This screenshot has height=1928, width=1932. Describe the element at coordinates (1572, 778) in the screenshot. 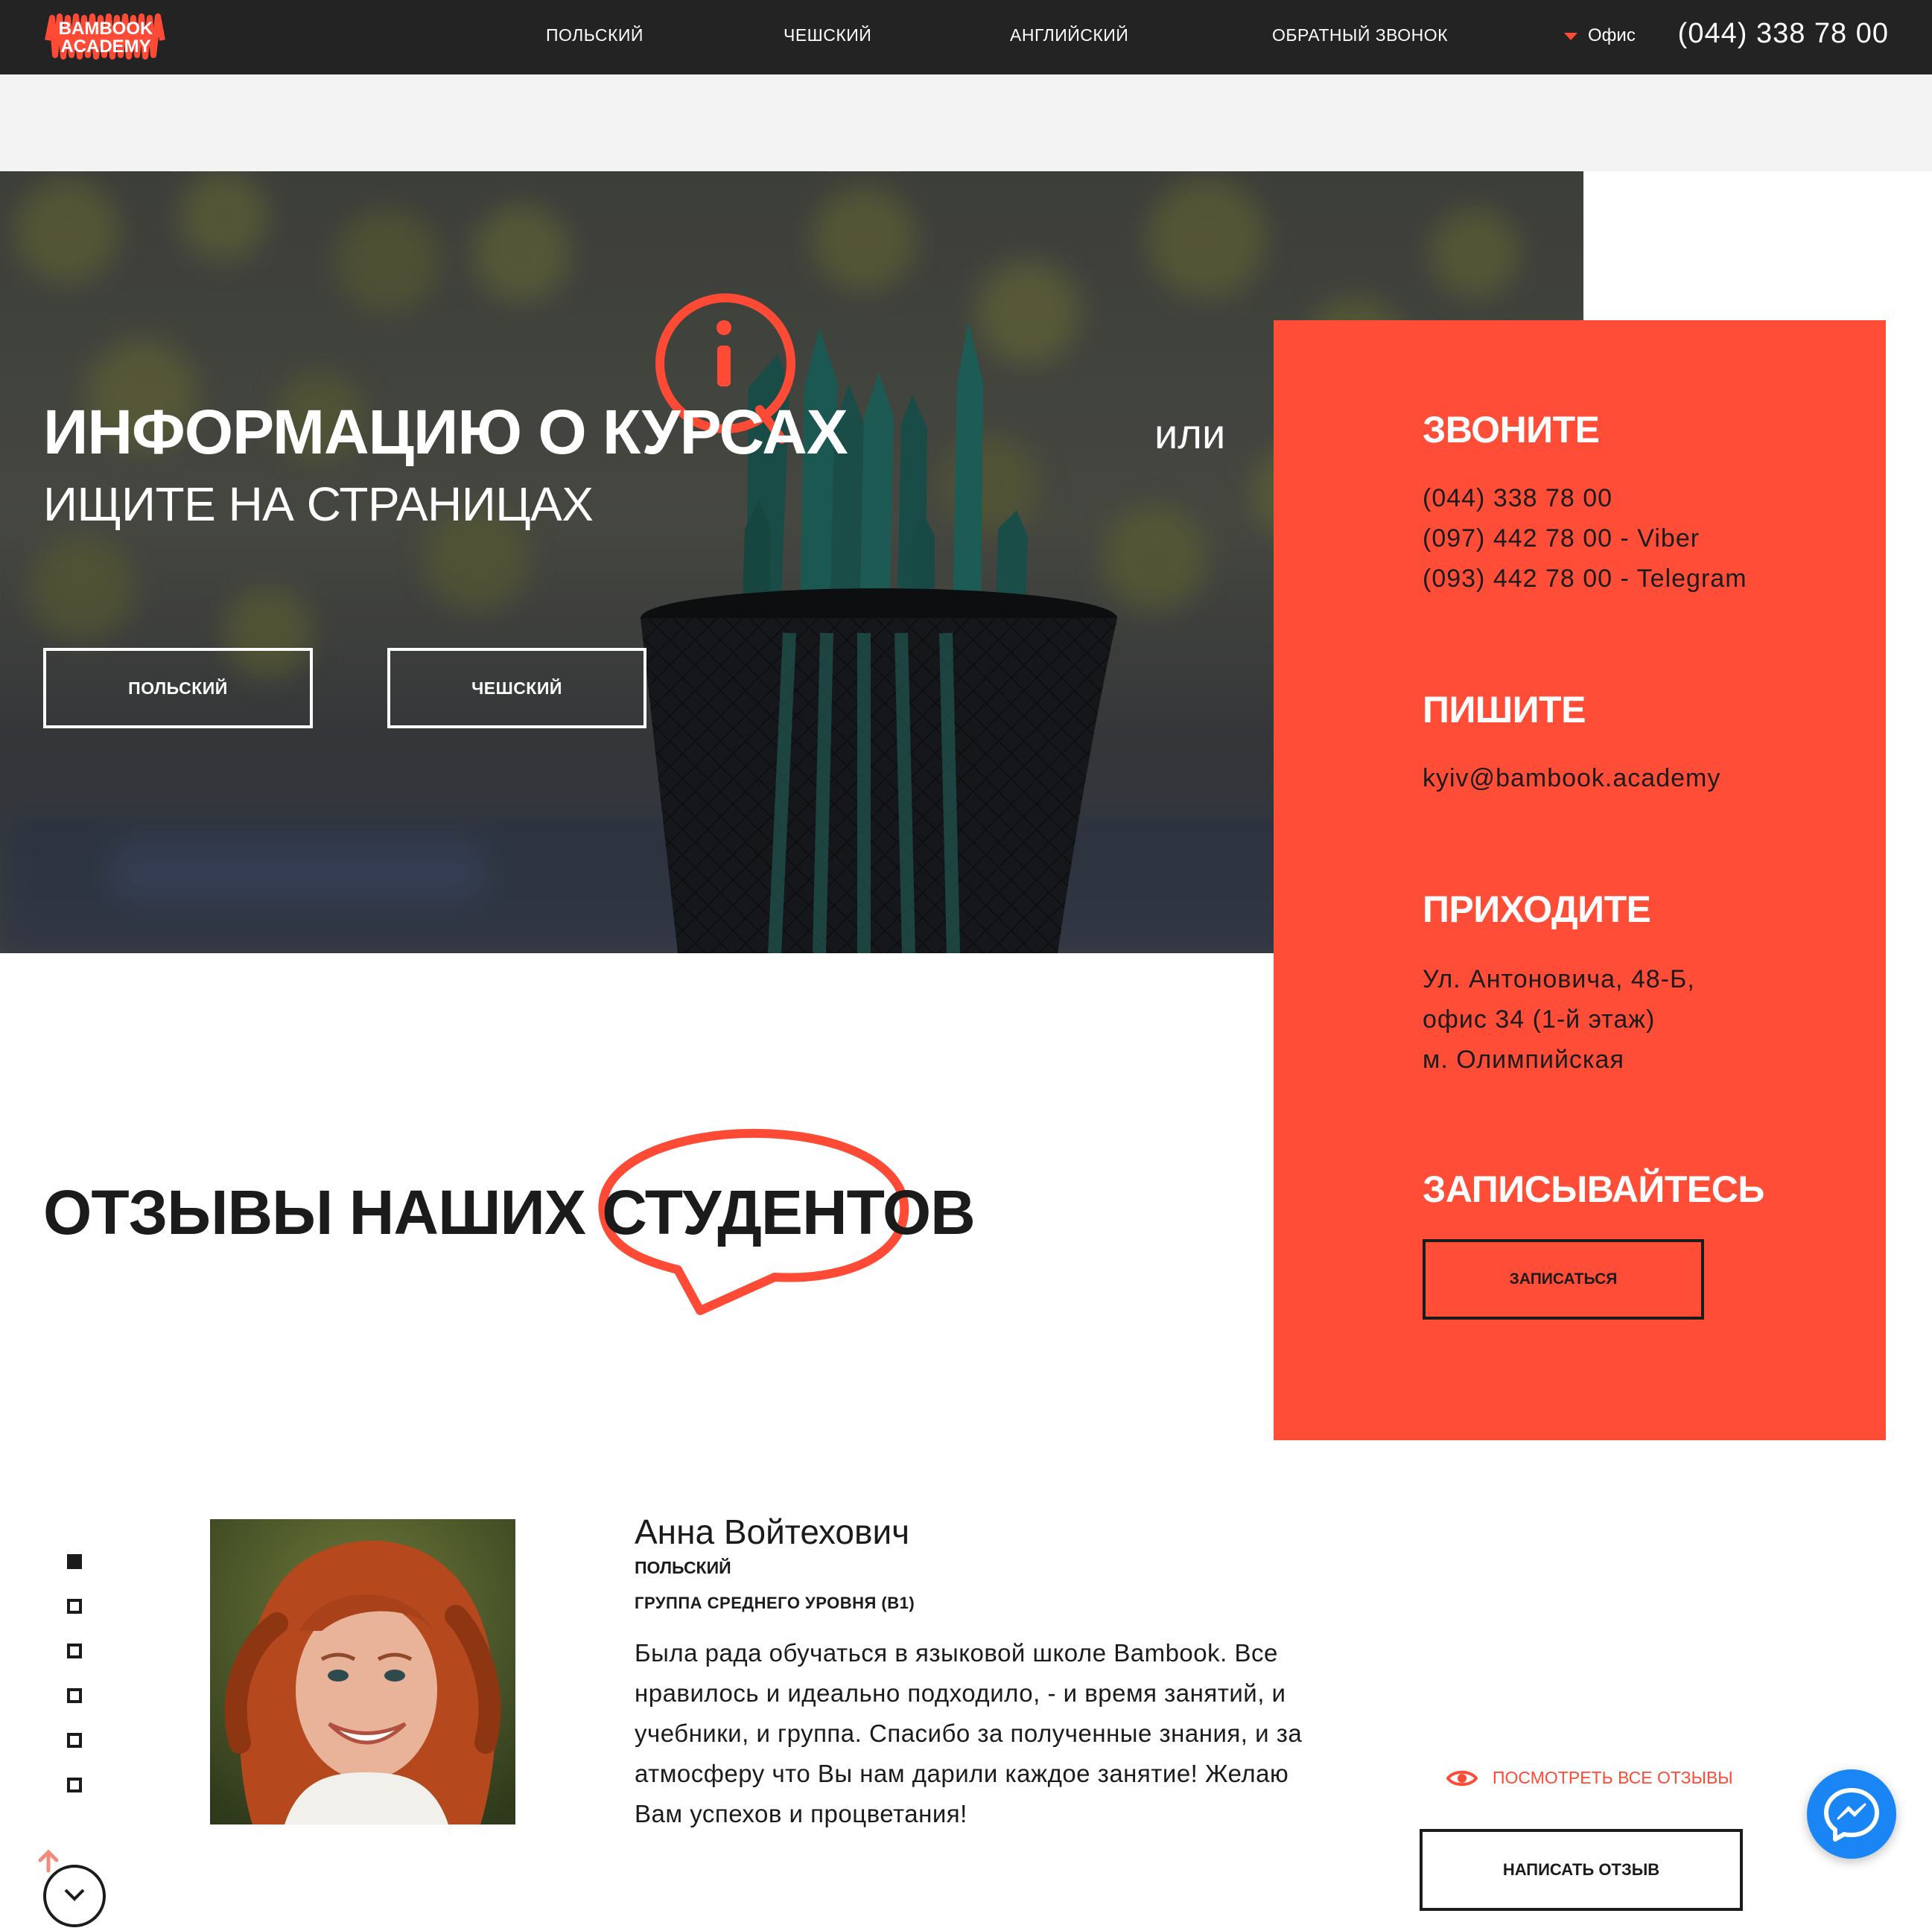

I see `email-link: kyiv@bambook.academy` at that location.